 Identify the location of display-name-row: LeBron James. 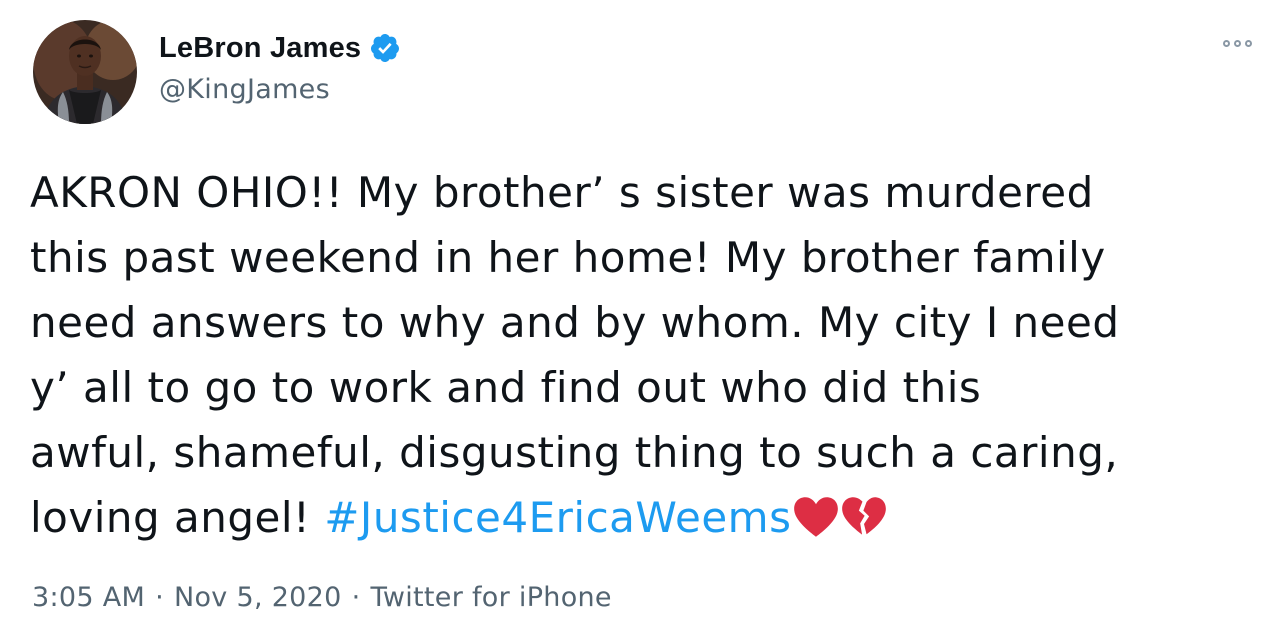
(280, 48).